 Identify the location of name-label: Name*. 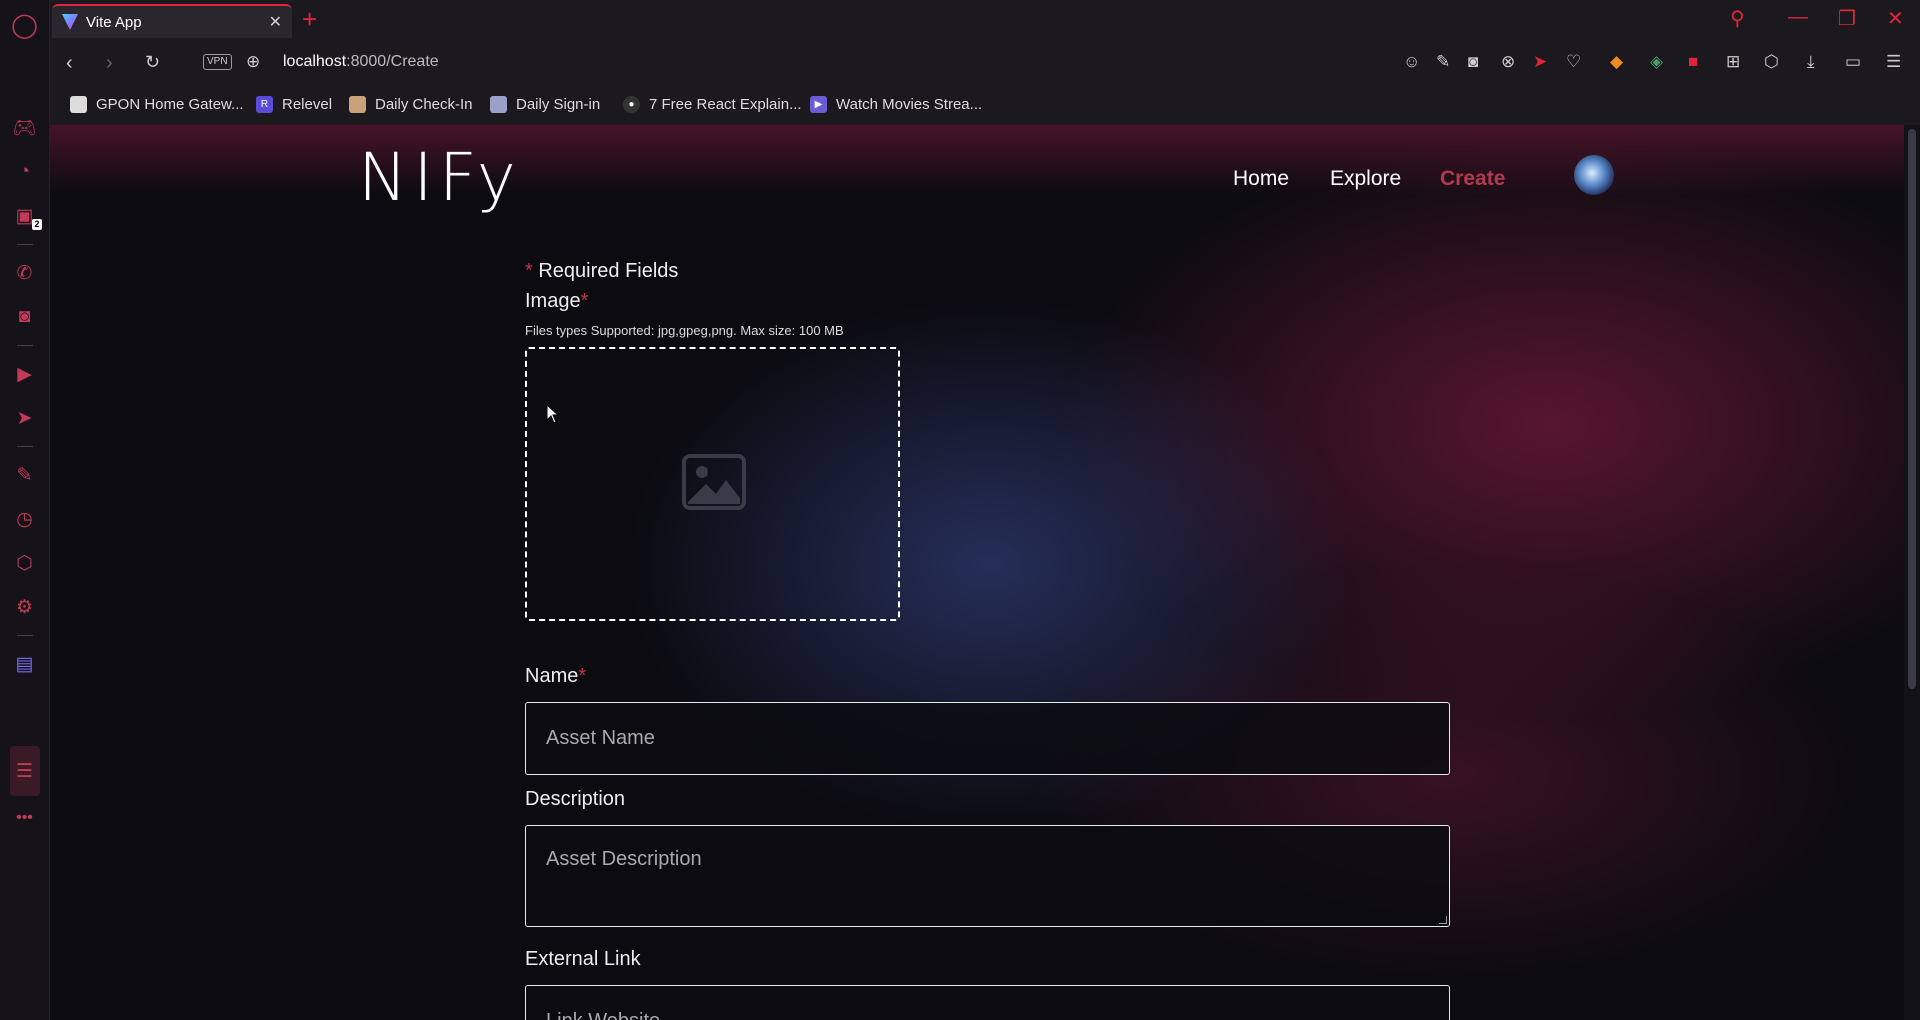
(555, 676).